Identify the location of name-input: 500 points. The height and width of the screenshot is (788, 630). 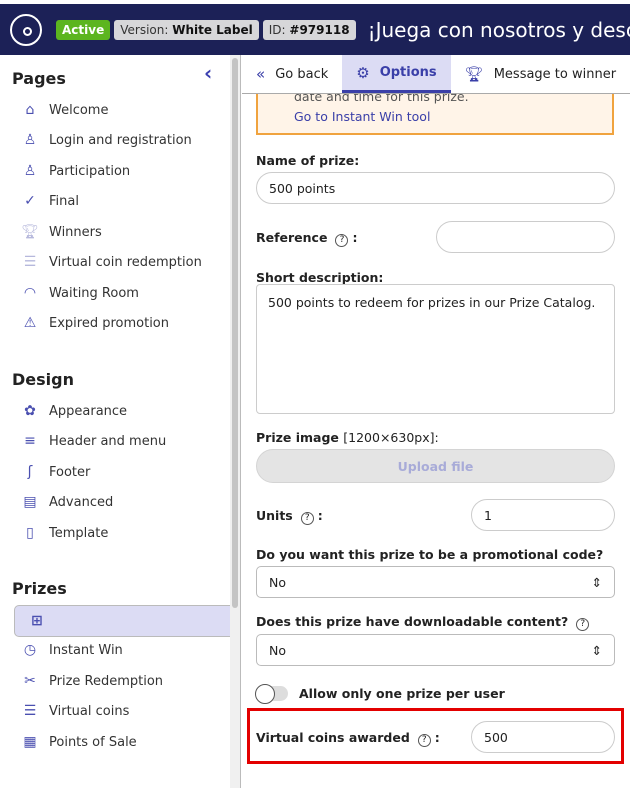
(435, 188).